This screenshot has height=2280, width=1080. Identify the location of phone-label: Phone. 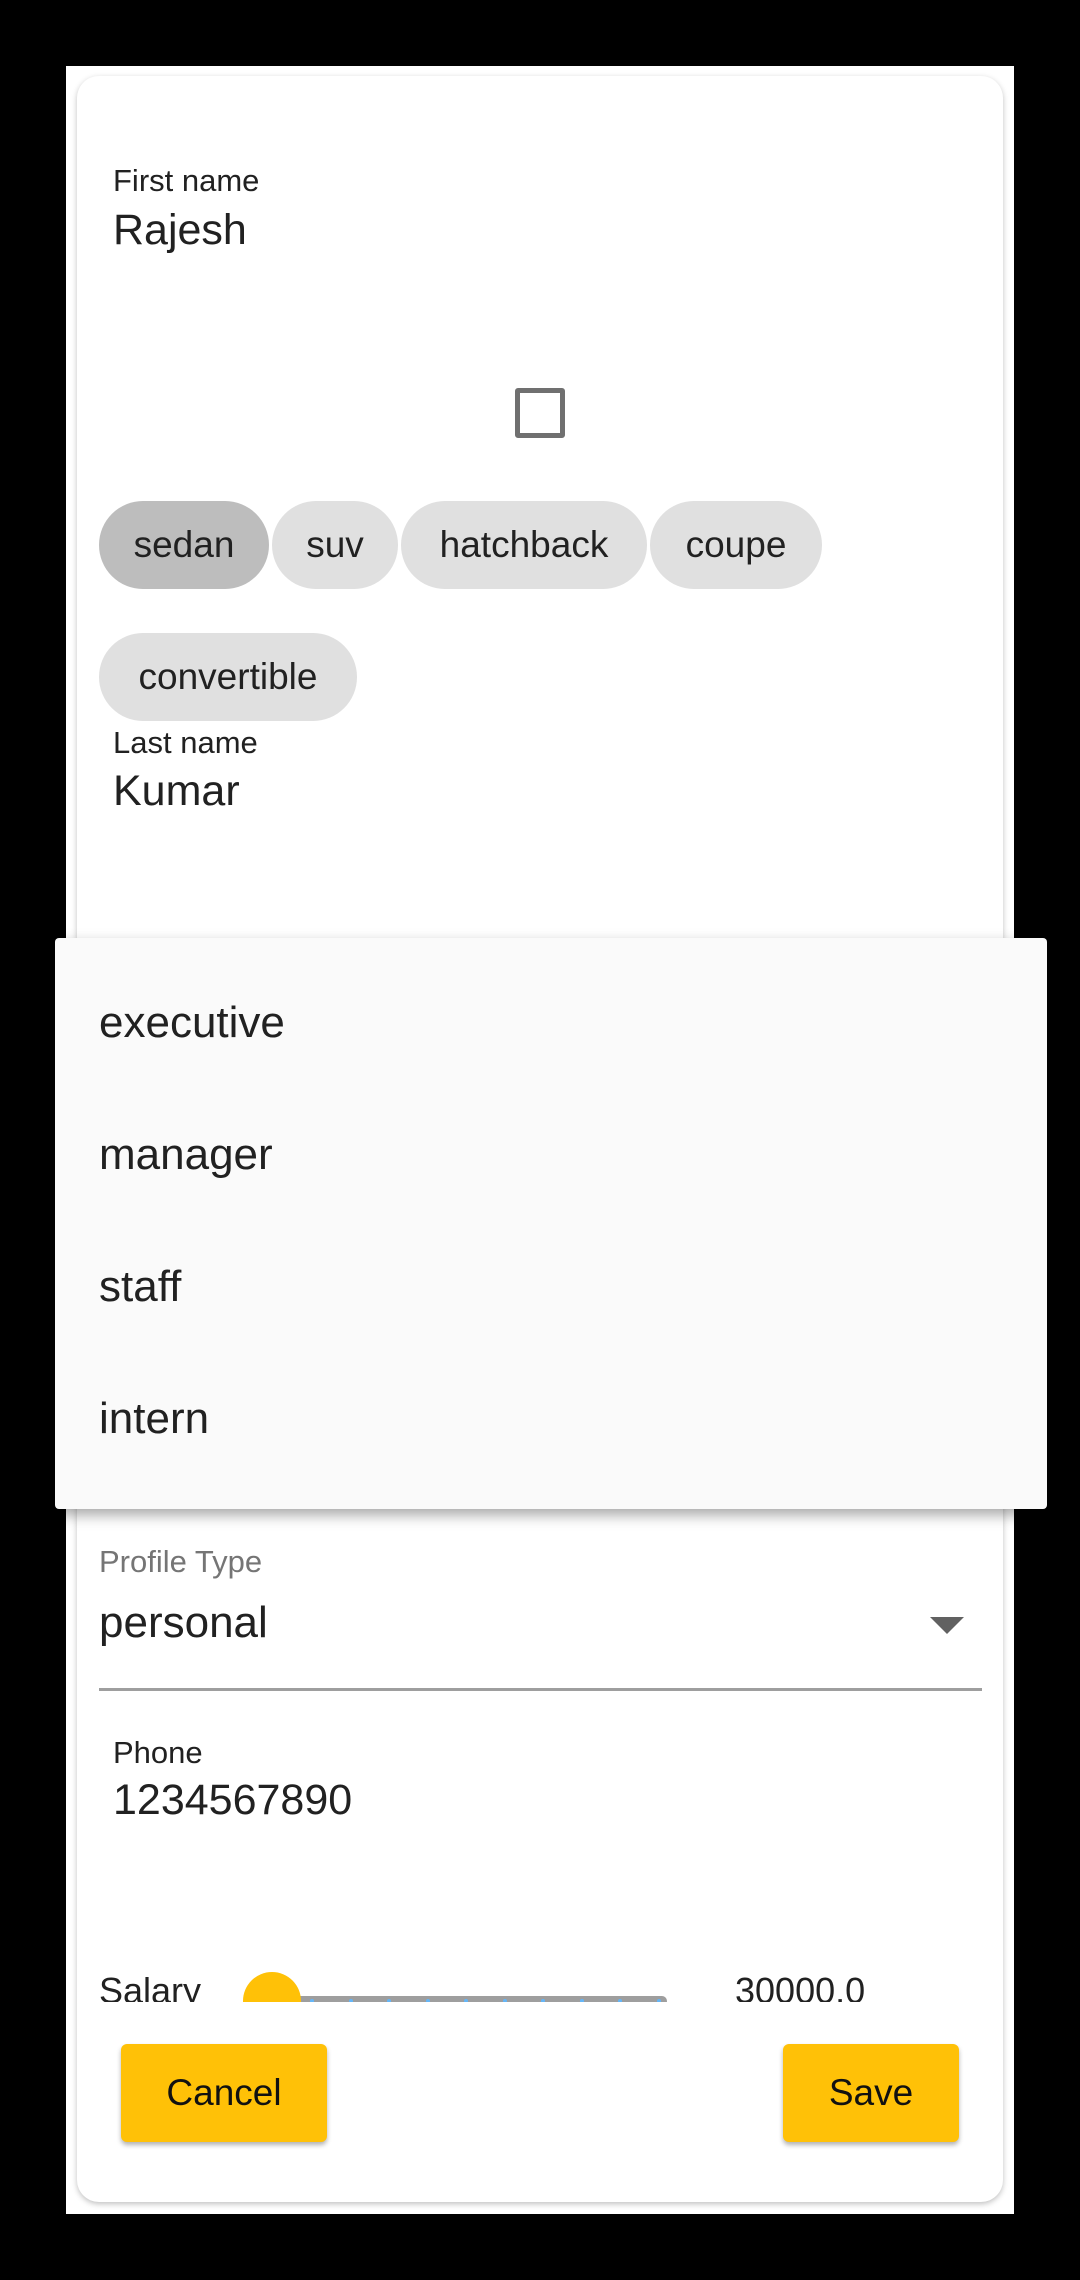
(158, 1752).